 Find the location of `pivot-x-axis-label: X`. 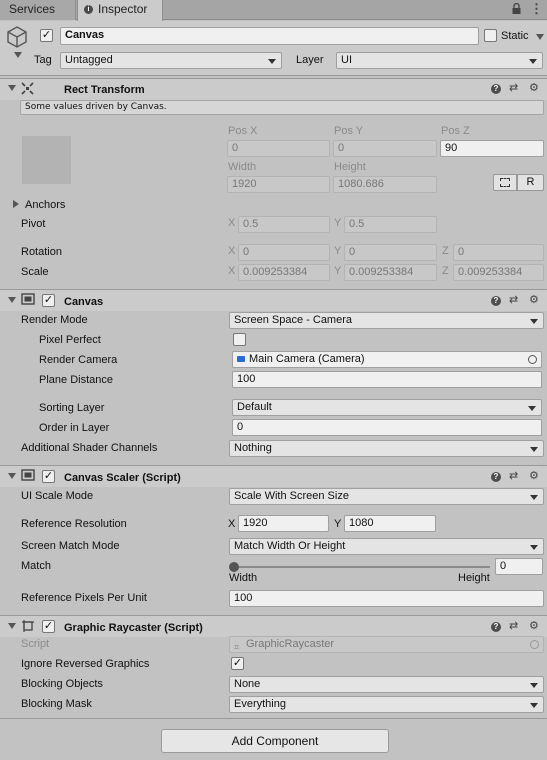

pivot-x-axis-label: X is located at coordinates (232, 223).